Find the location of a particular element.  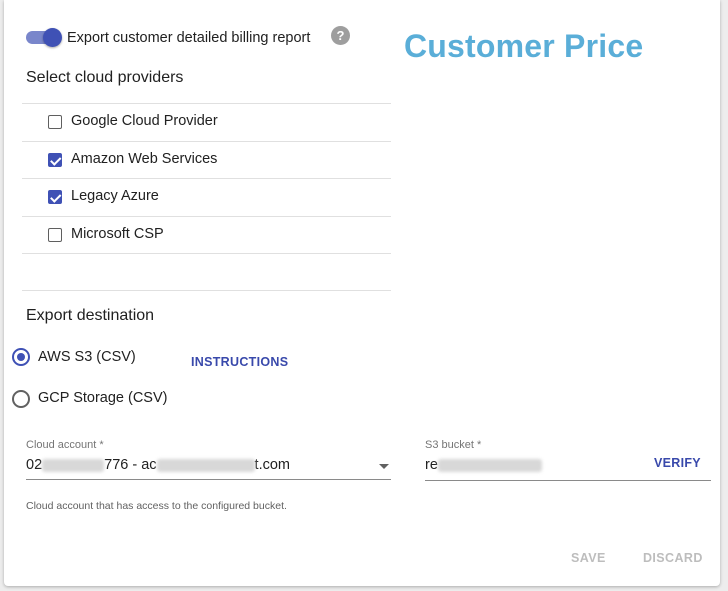

cloud-account-underline is located at coordinates (208, 479).